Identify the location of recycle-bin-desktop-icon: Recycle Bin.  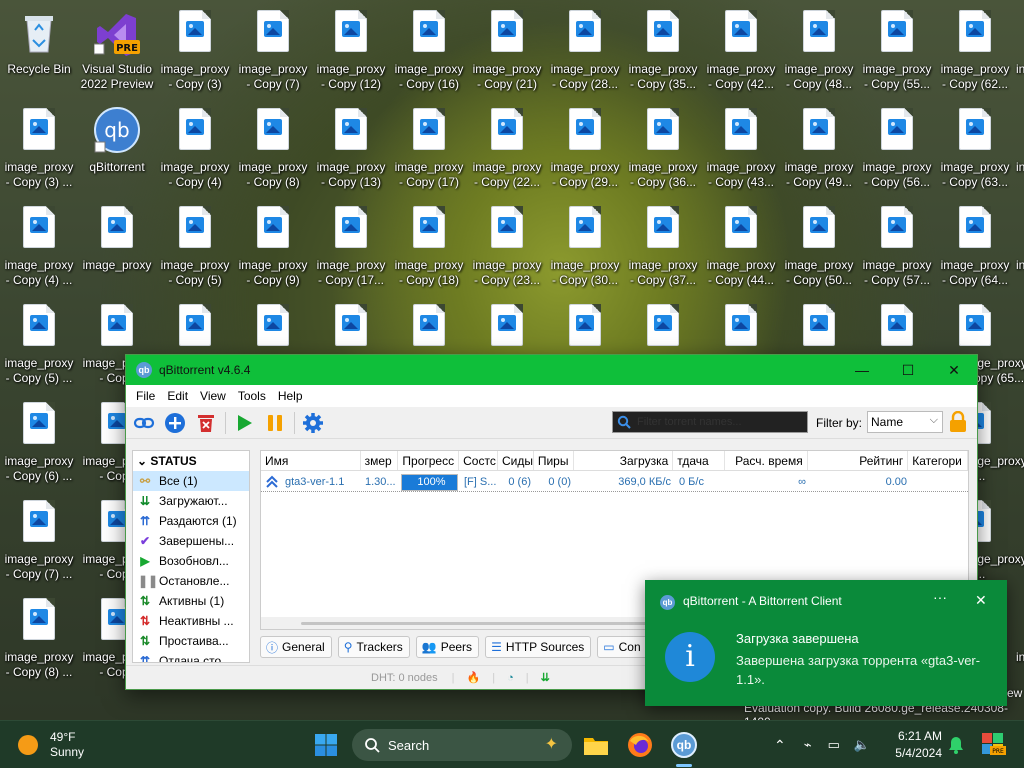
(39, 52).